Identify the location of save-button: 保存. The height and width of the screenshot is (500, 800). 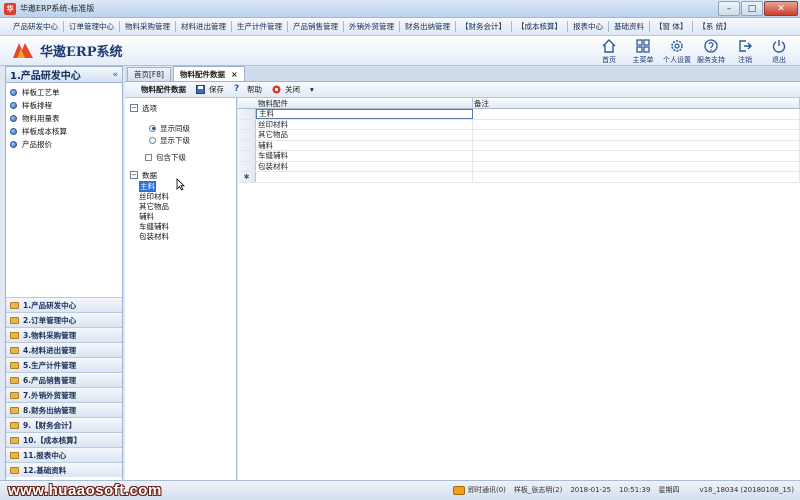
(210, 89).